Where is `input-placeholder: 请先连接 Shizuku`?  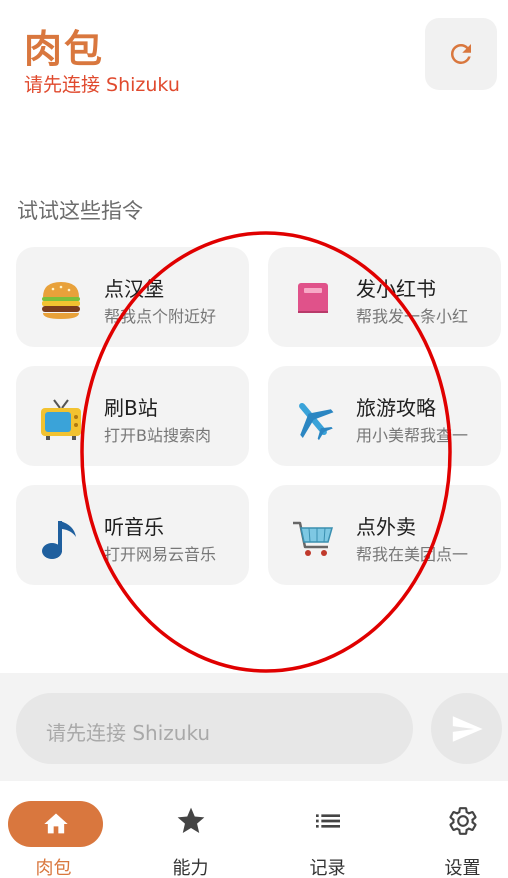 input-placeholder: 请先连接 Shizuku is located at coordinates (128, 733).